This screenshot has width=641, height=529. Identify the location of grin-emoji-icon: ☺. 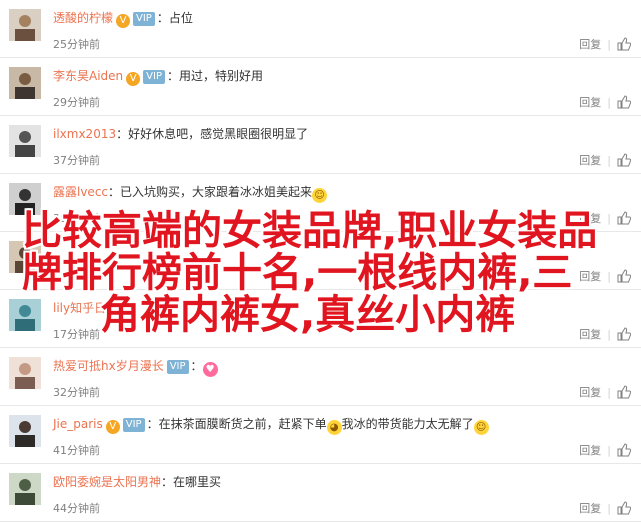
(320, 195).